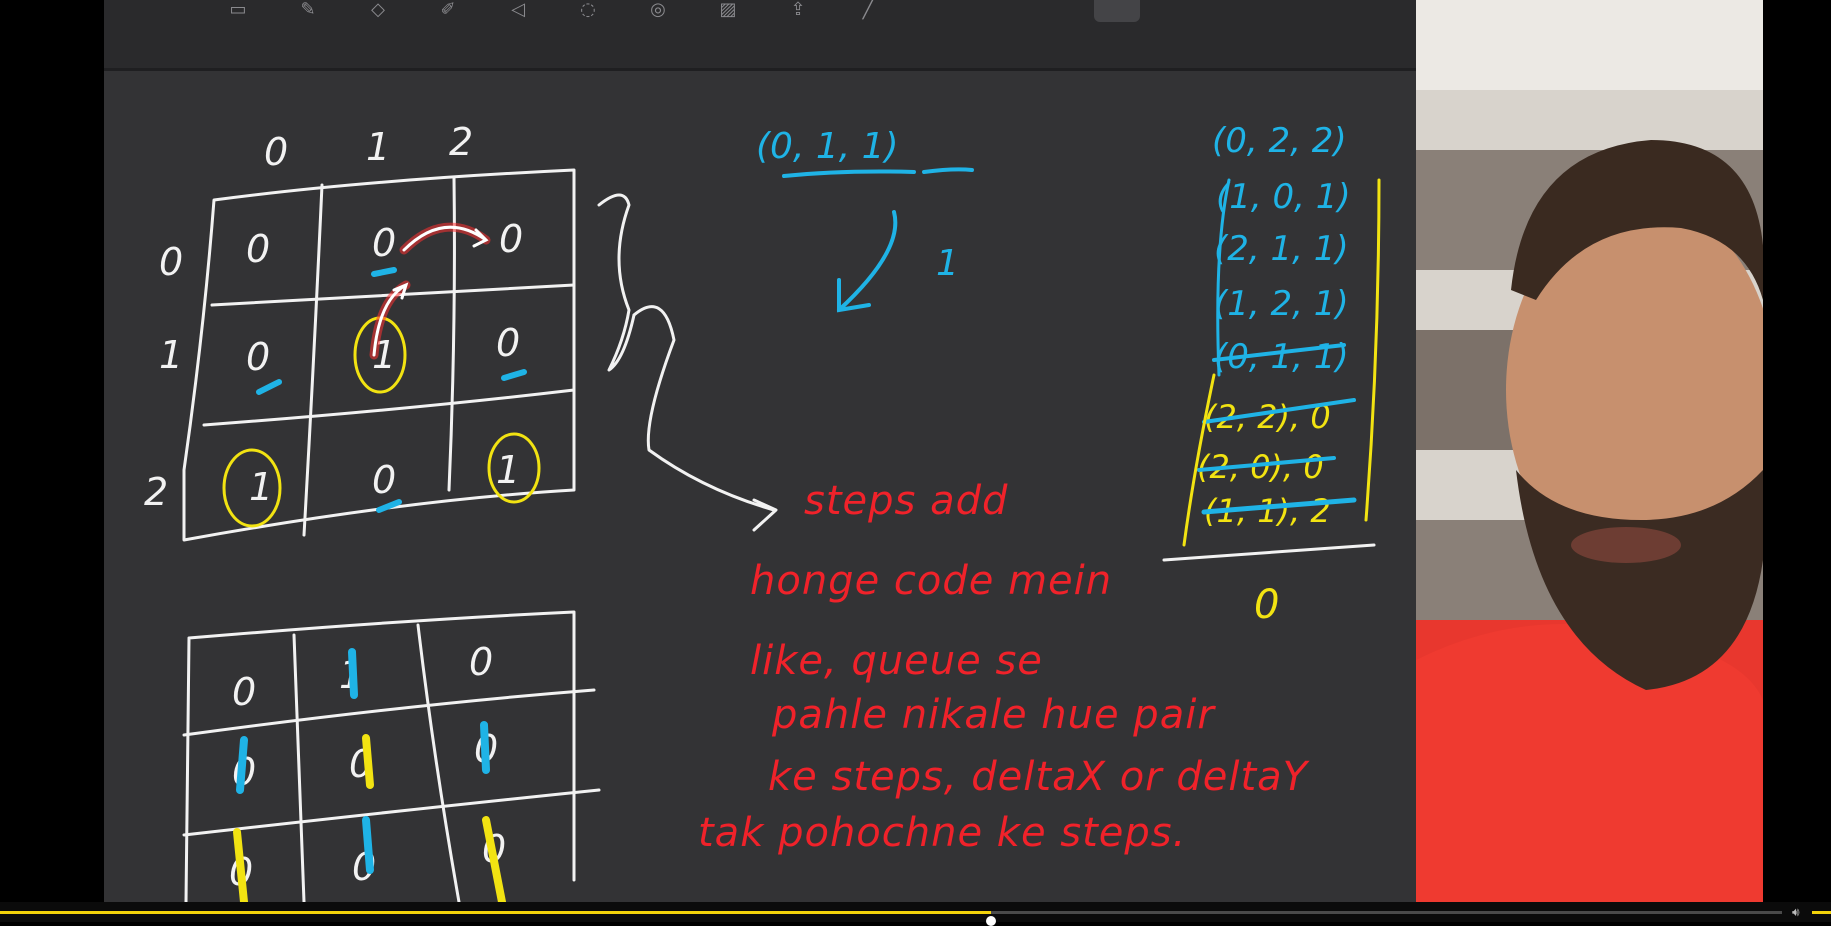  What do you see at coordinates (261, 487) in the screenshot?
I see `top-cell-2-0: 1` at bounding box center [261, 487].